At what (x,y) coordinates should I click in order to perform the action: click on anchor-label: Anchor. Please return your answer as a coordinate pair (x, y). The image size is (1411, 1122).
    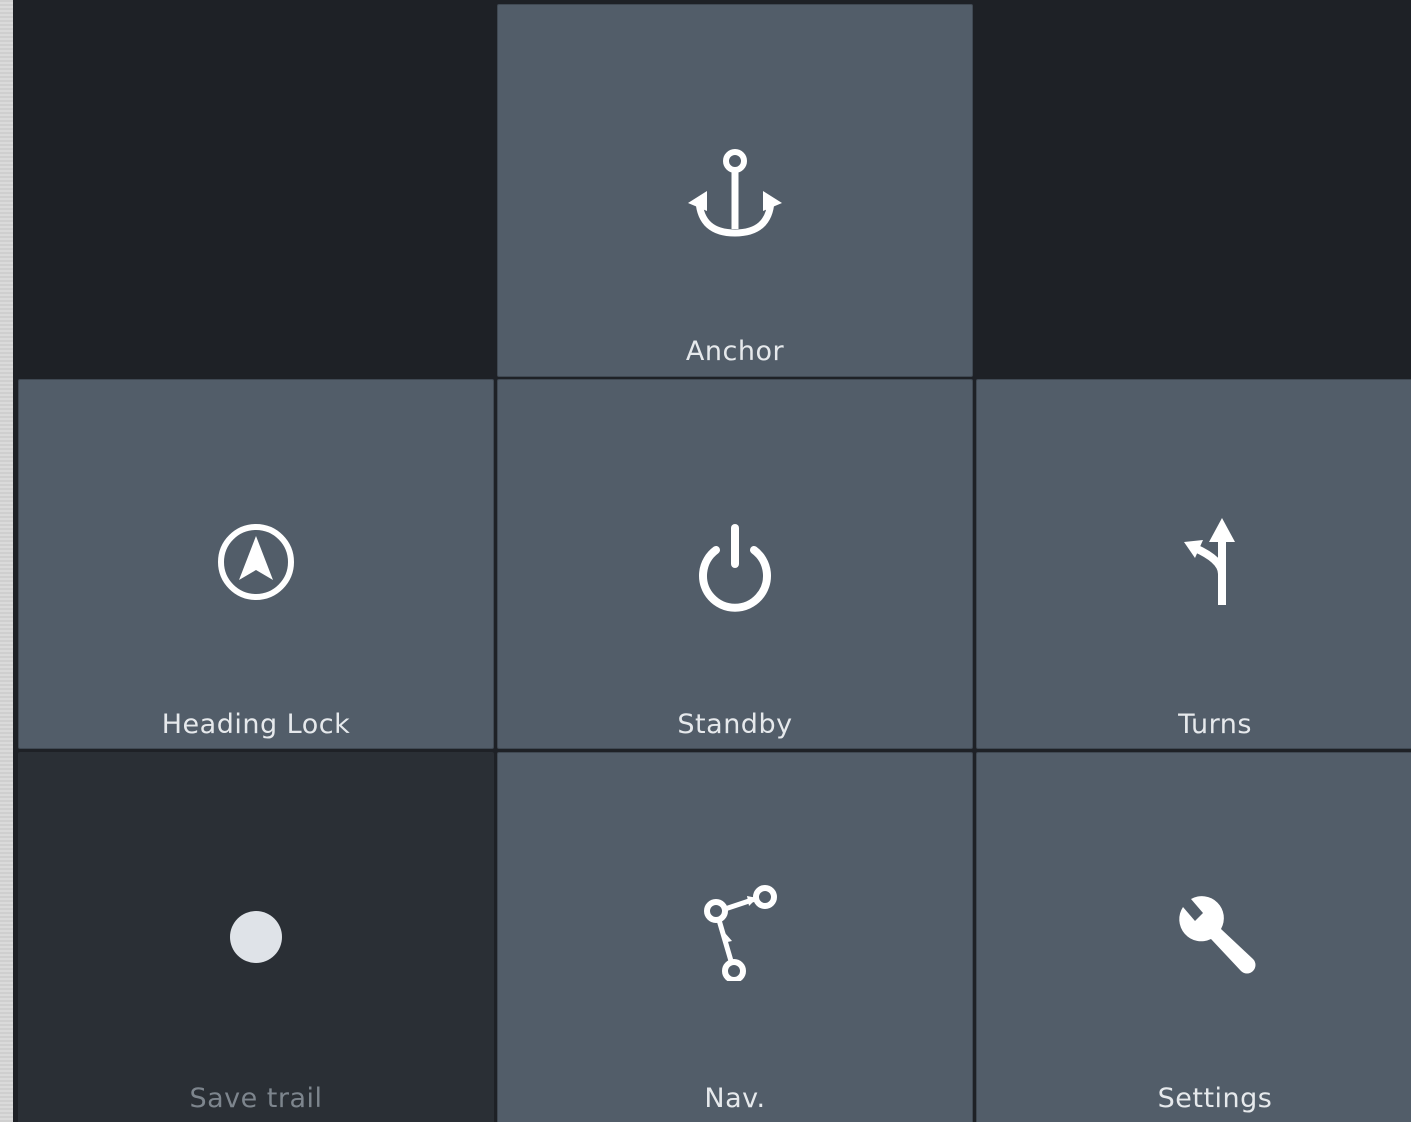
    Looking at the image, I should click on (735, 351).